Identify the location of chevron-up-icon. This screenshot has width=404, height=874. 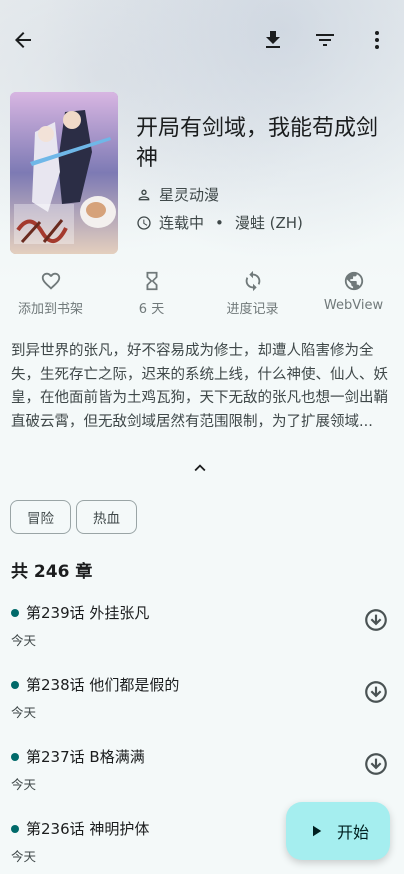
(200, 468).